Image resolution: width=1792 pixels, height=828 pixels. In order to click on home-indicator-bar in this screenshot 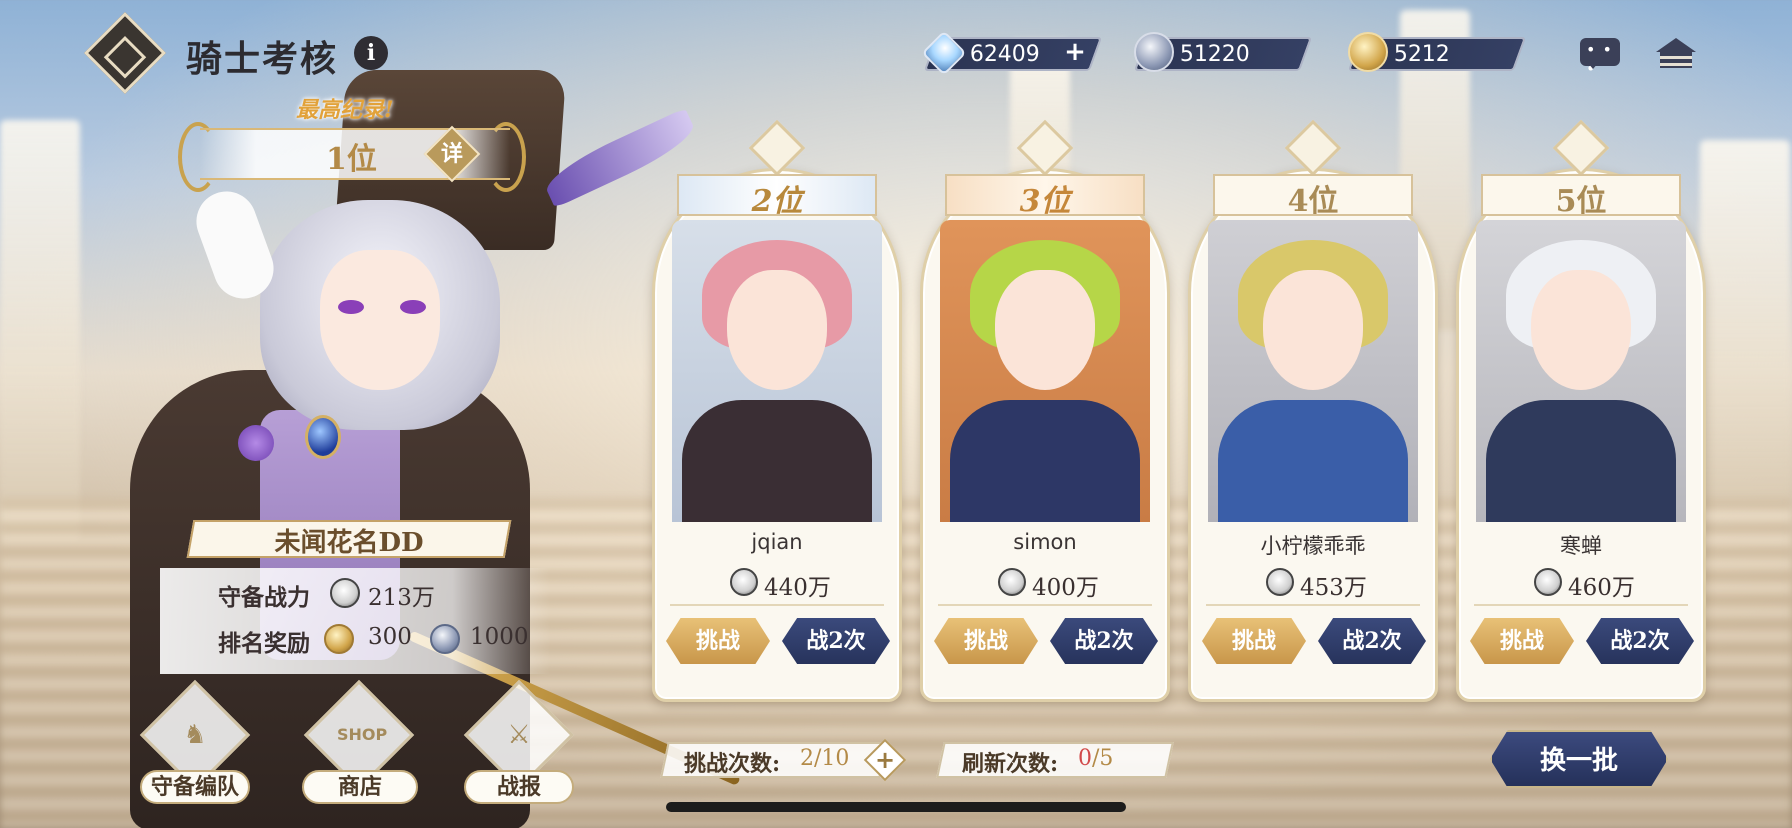, I will do `click(896, 807)`.